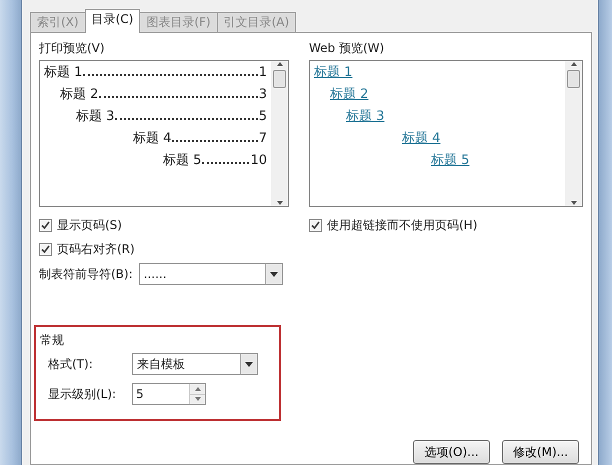 This screenshot has width=612, height=465. What do you see at coordinates (333, 74) in the screenshot?
I see `heading-link: 标题 1` at bounding box center [333, 74].